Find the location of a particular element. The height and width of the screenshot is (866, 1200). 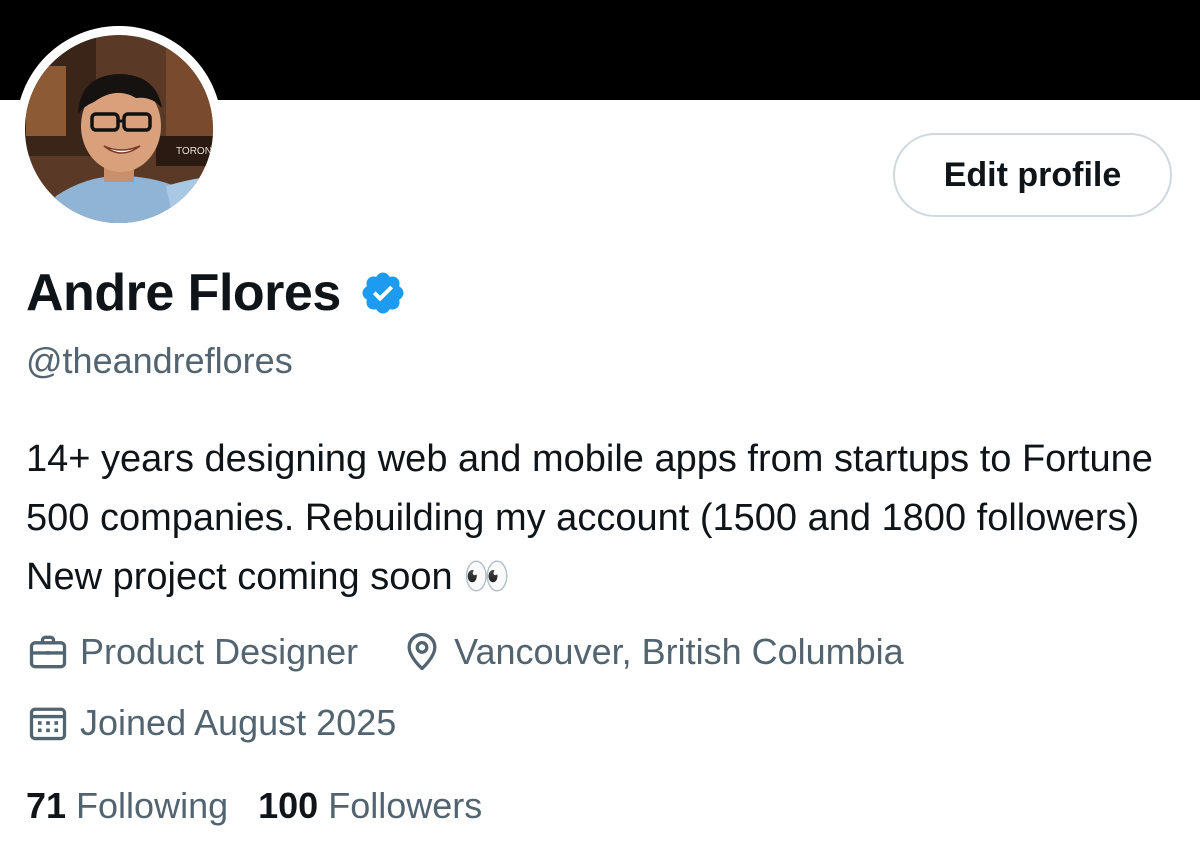

avatar: TORONTO is located at coordinates (119, 129).